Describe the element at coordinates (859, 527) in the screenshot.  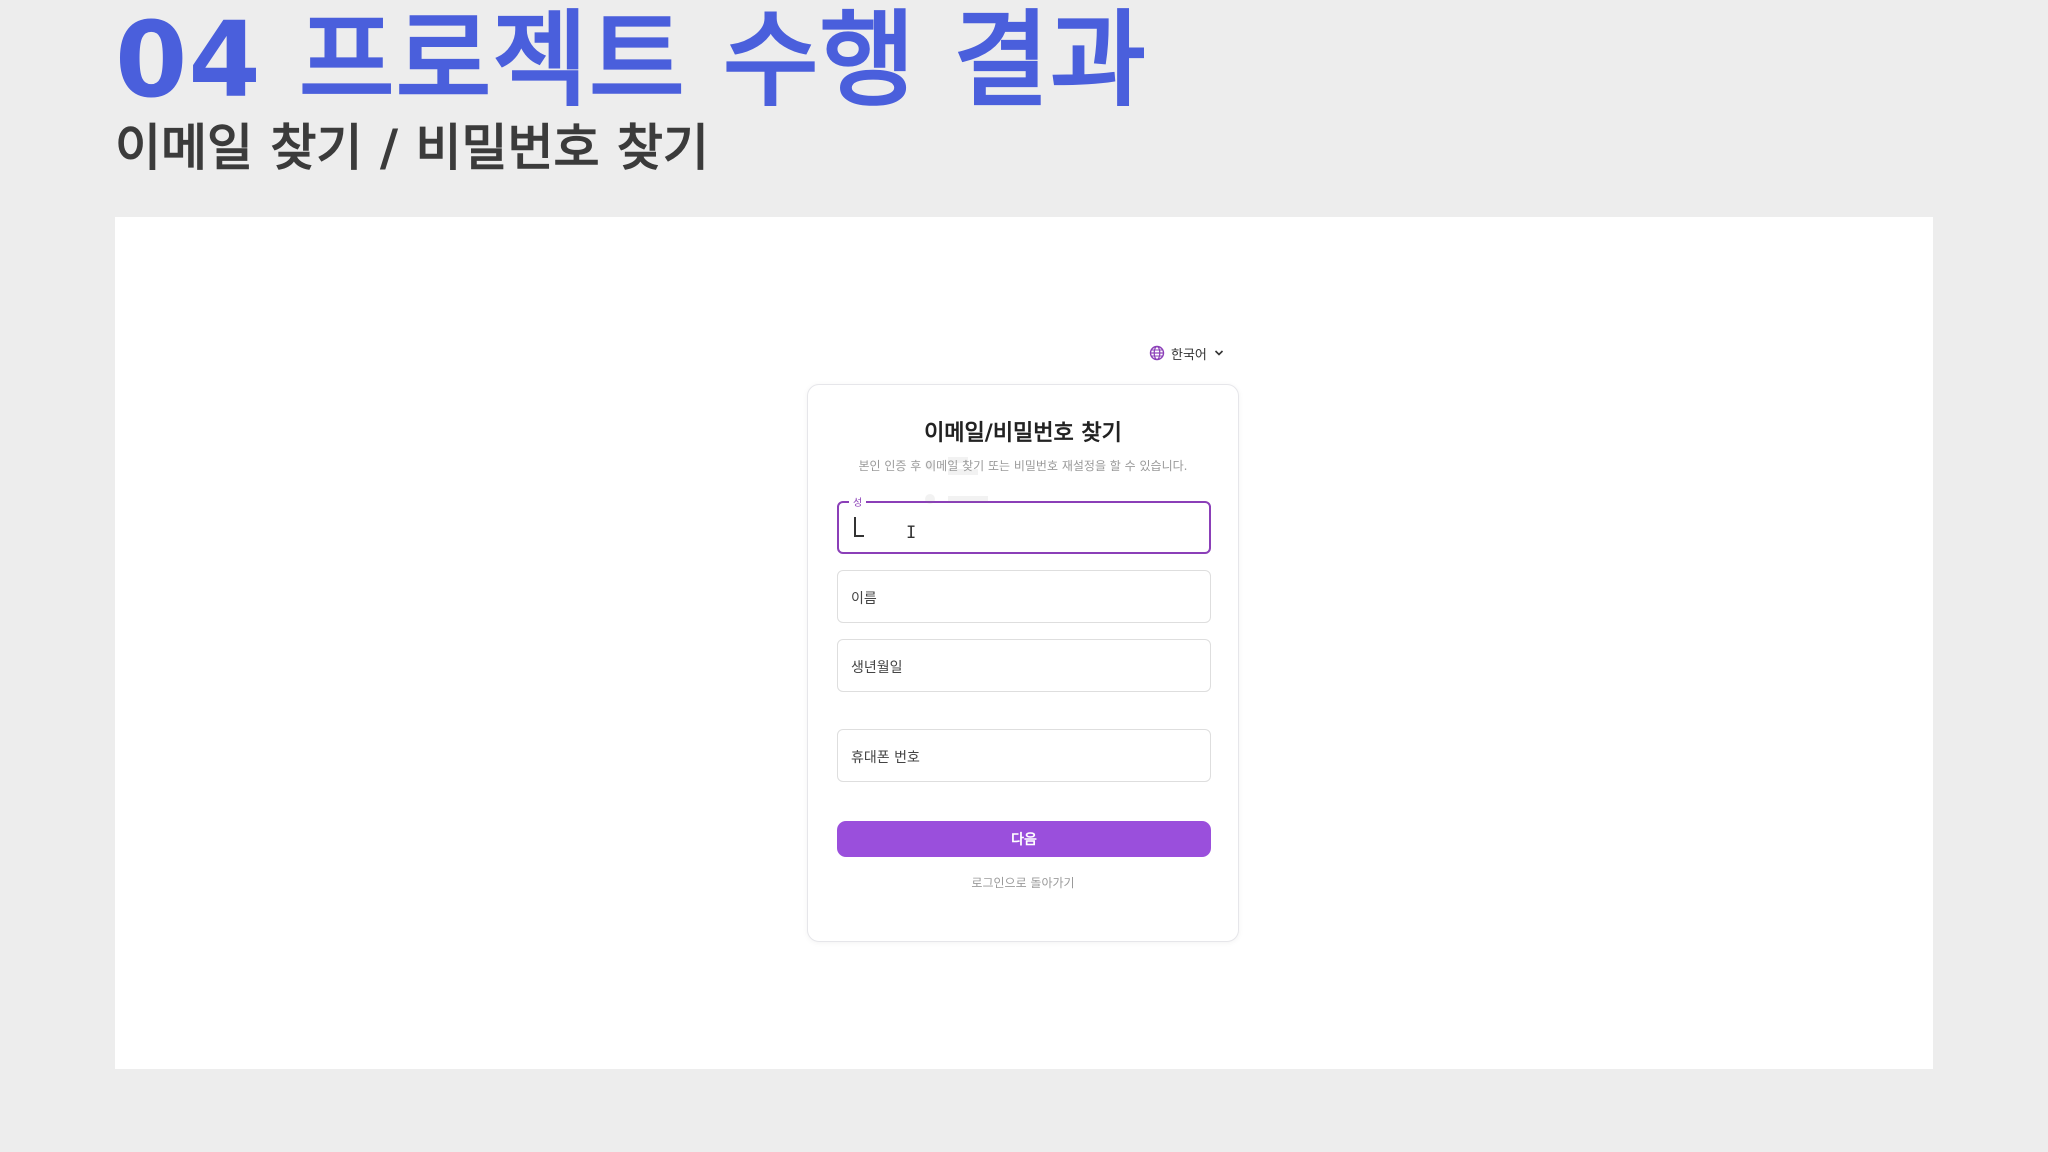
I see `text-cursor` at that location.